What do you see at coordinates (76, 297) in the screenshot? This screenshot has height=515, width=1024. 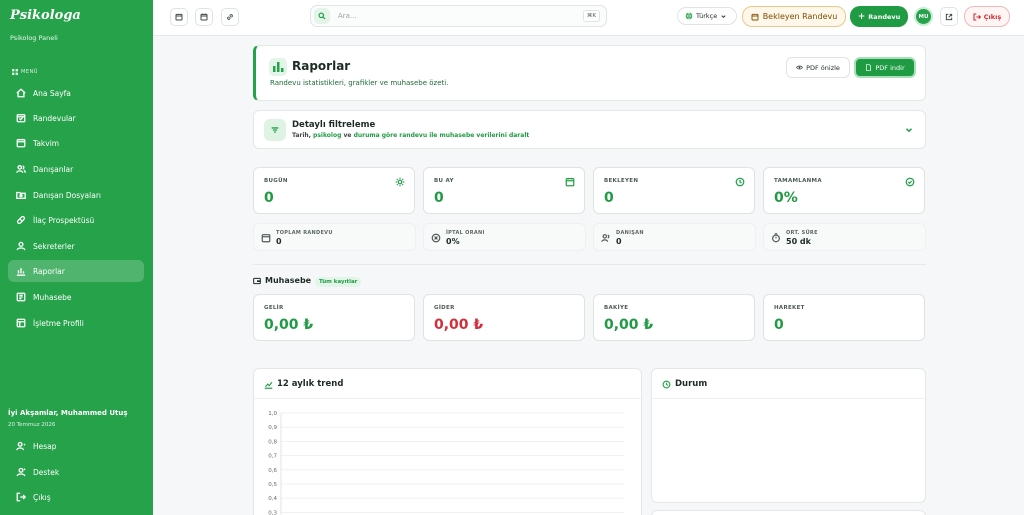 I see `sidebar-item-accounting: Muhasebe` at bounding box center [76, 297].